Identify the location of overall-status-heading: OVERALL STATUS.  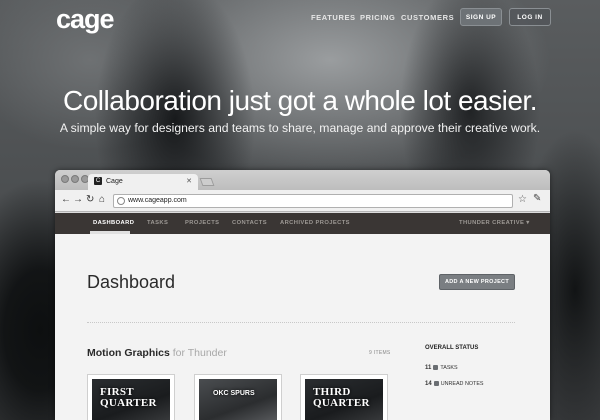
(452, 348).